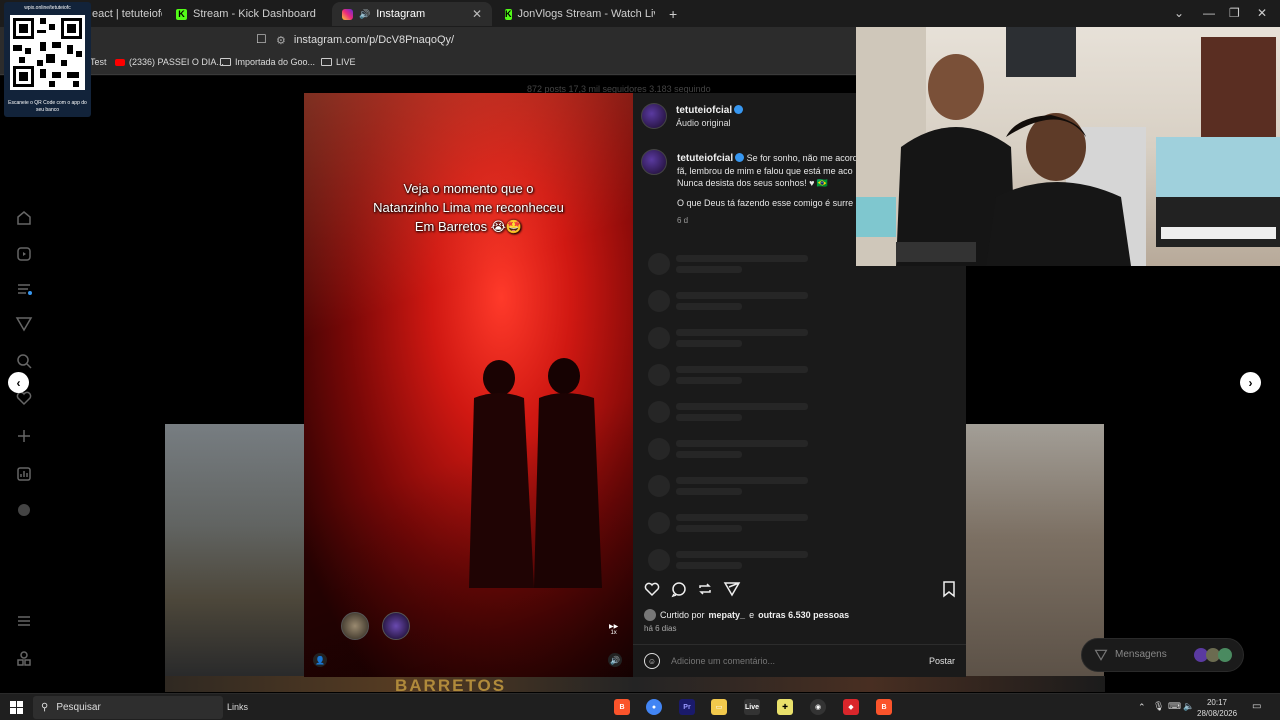 The height and width of the screenshot is (720, 1280). Describe the element at coordinates (654, 707) in the screenshot. I see `chrome-icon: ●` at that location.